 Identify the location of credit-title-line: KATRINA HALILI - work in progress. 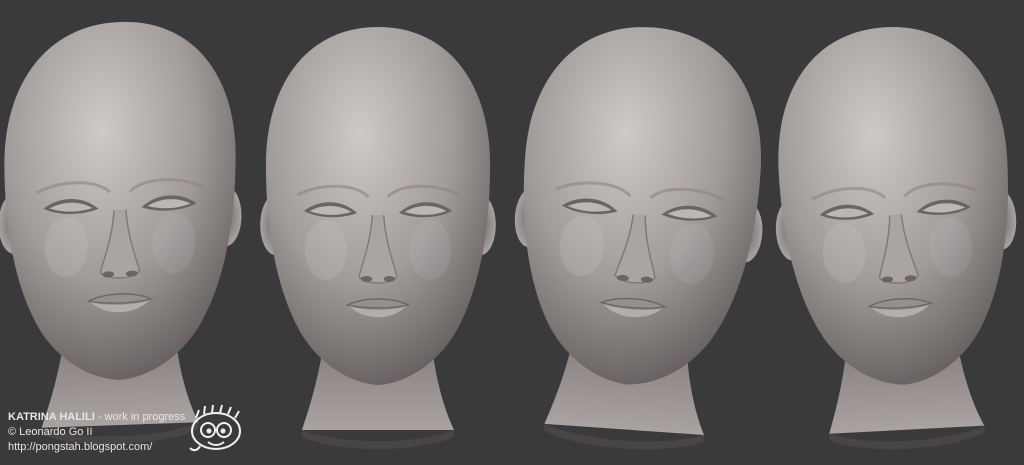
(96, 417).